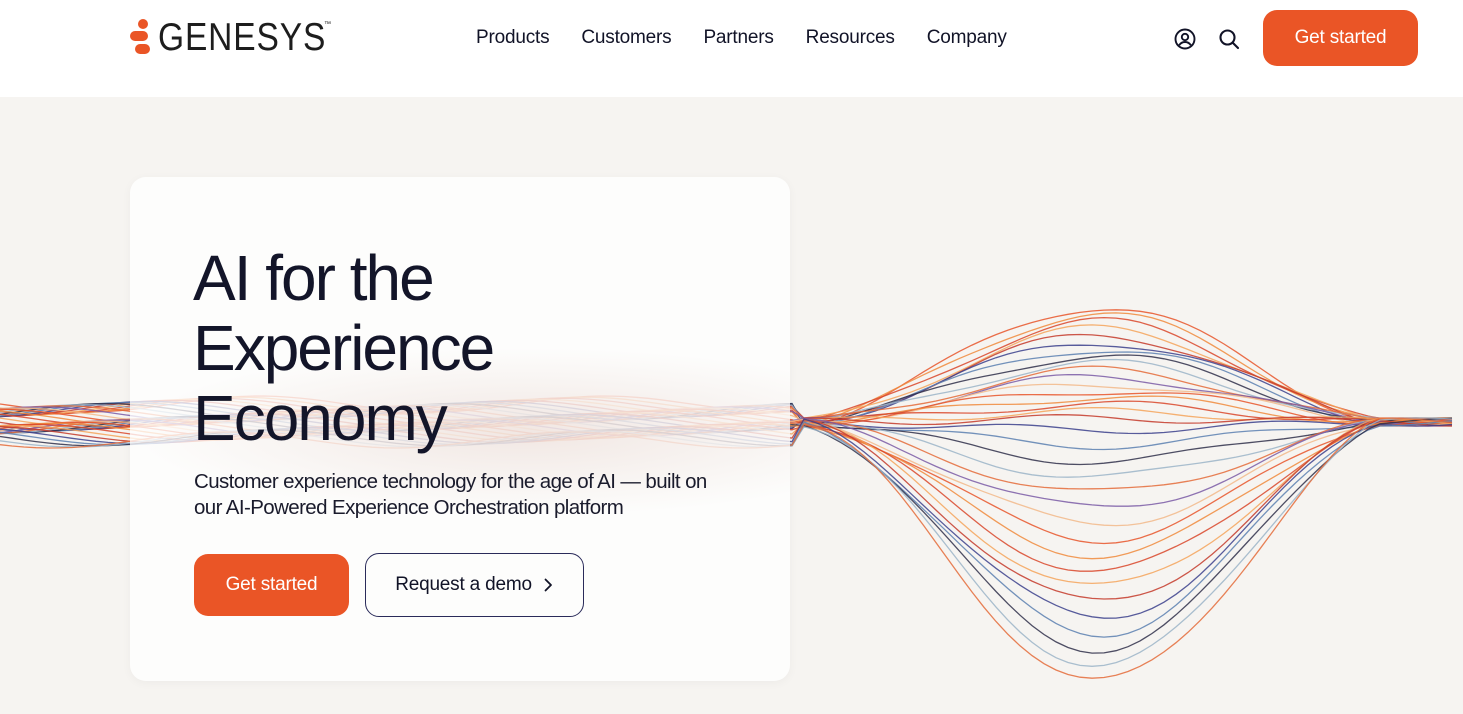 Image resolution: width=1463 pixels, height=714 pixels. I want to click on get-started-button: Get started, so click(271, 585).